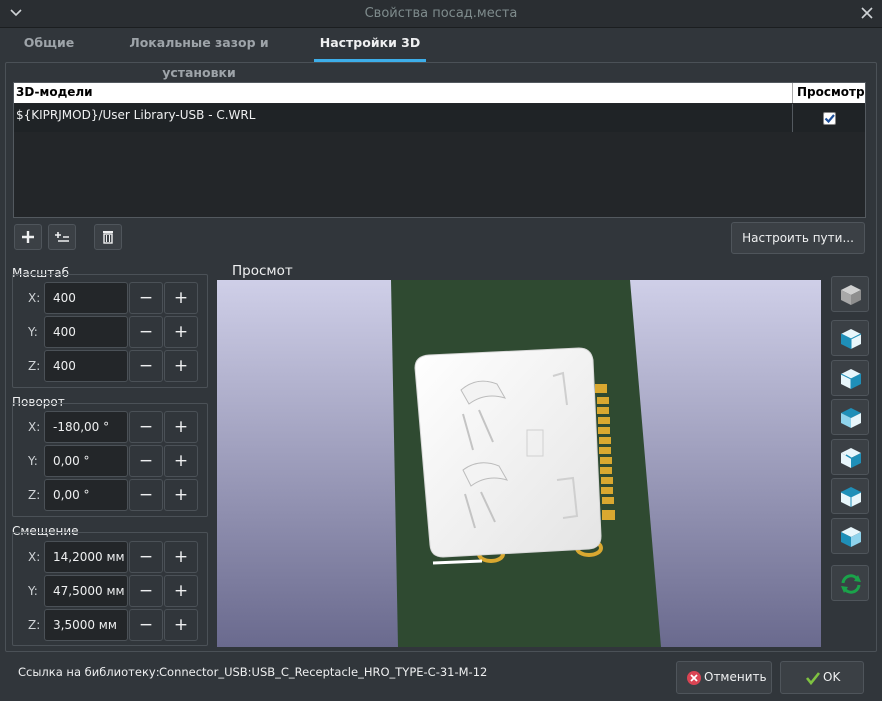  I want to click on list-add-icon, so click(62, 237).